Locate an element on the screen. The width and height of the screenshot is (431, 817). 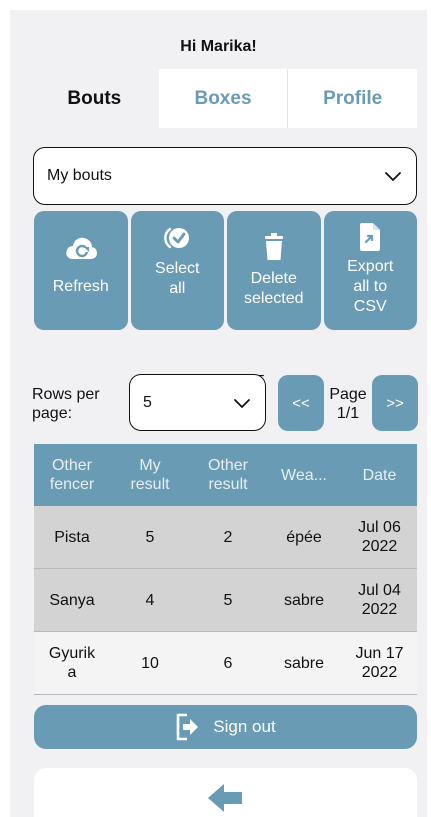
check-circle-icon is located at coordinates (177, 238).